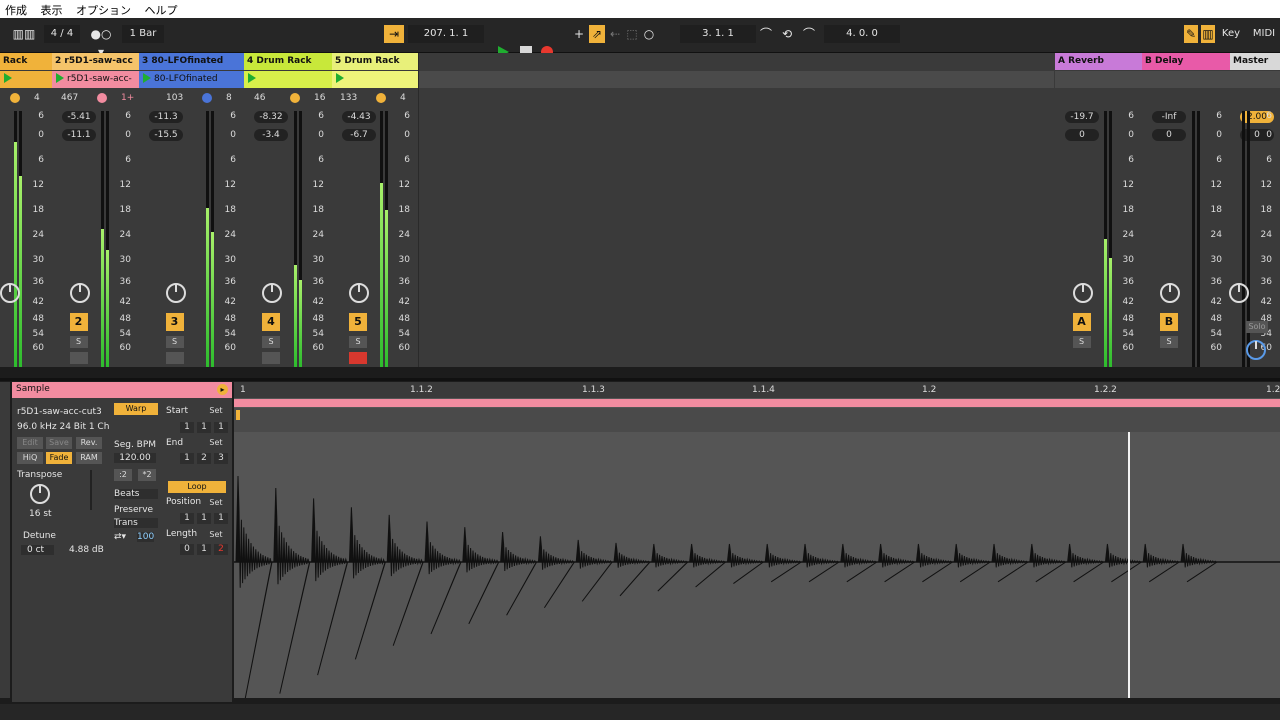 The height and width of the screenshot is (720, 1280). I want to click on punch-in-icon: ⌒, so click(766, 34).